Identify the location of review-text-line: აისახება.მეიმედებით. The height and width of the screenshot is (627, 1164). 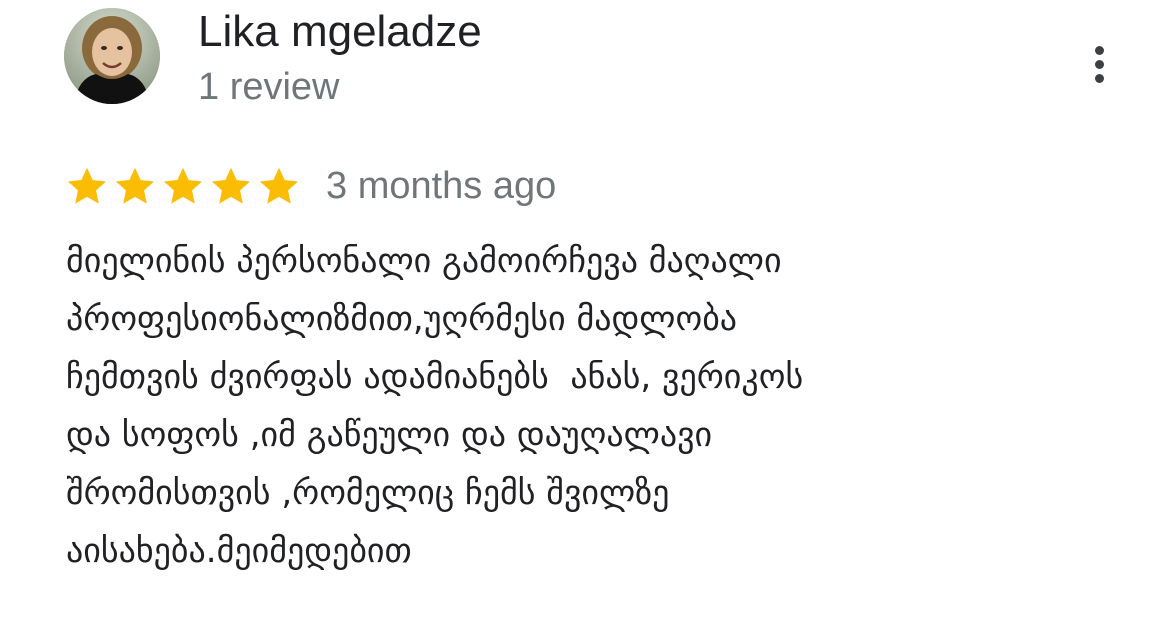
(239, 551).